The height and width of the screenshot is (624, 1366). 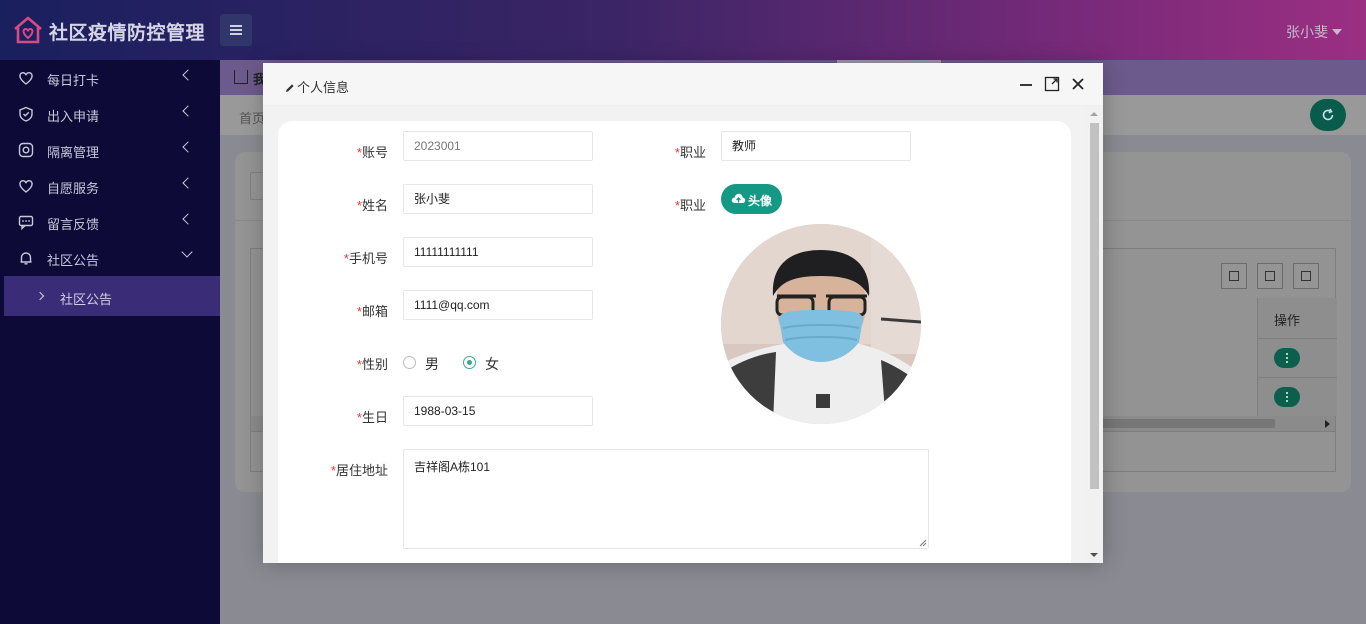 I want to click on target-icon, so click(x=26, y=150).